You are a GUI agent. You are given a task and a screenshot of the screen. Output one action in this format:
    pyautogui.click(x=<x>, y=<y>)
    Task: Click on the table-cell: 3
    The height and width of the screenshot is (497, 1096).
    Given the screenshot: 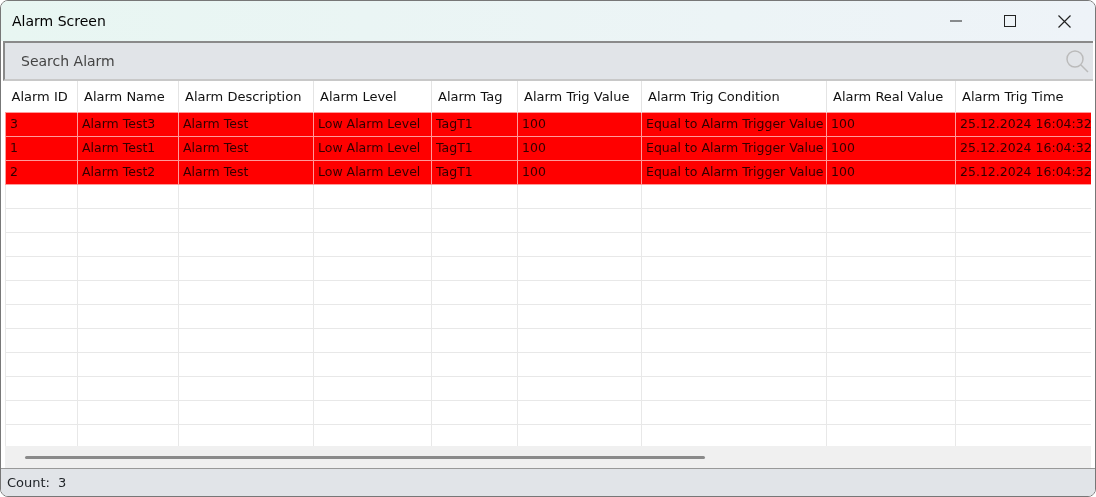 What is the action you would take?
    pyautogui.click(x=41, y=124)
    